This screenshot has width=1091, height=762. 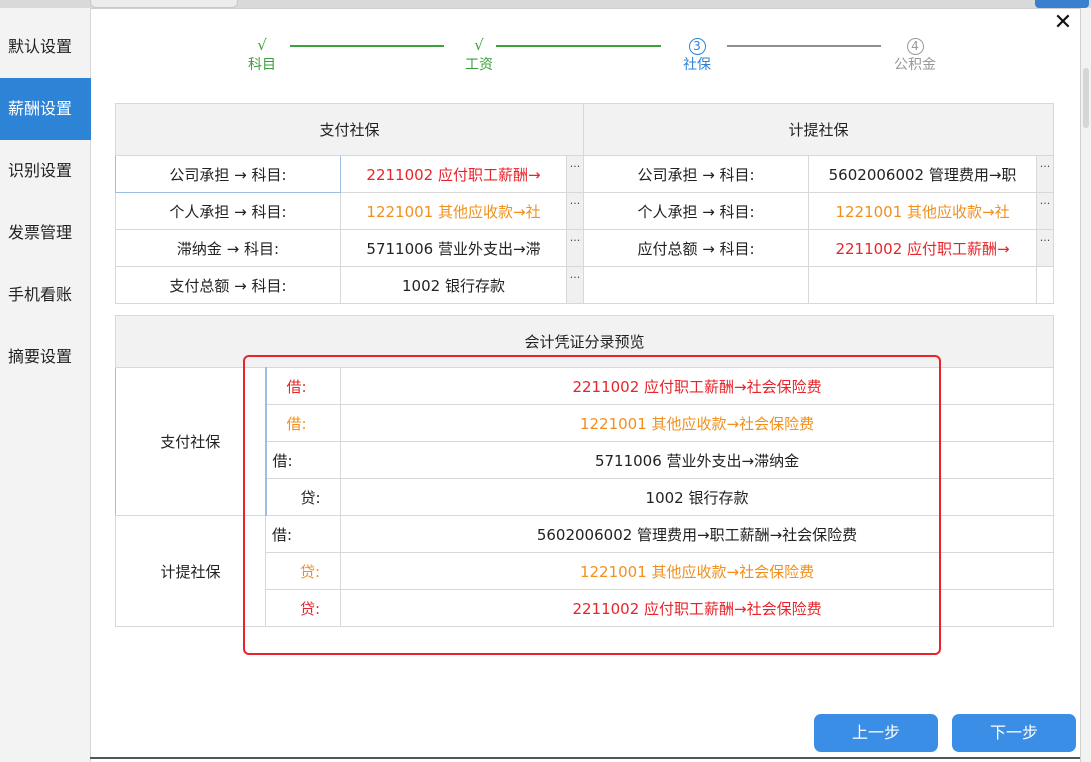 What do you see at coordinates (262, 45) in the screenshot?
I see `check-icon: √` at bounding box center [262, 45].